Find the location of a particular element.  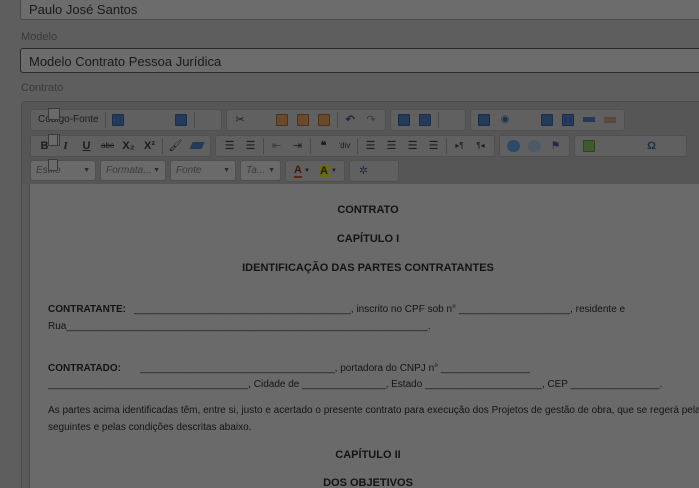

cut-button: ✂ is located at coordinates (240, 120).